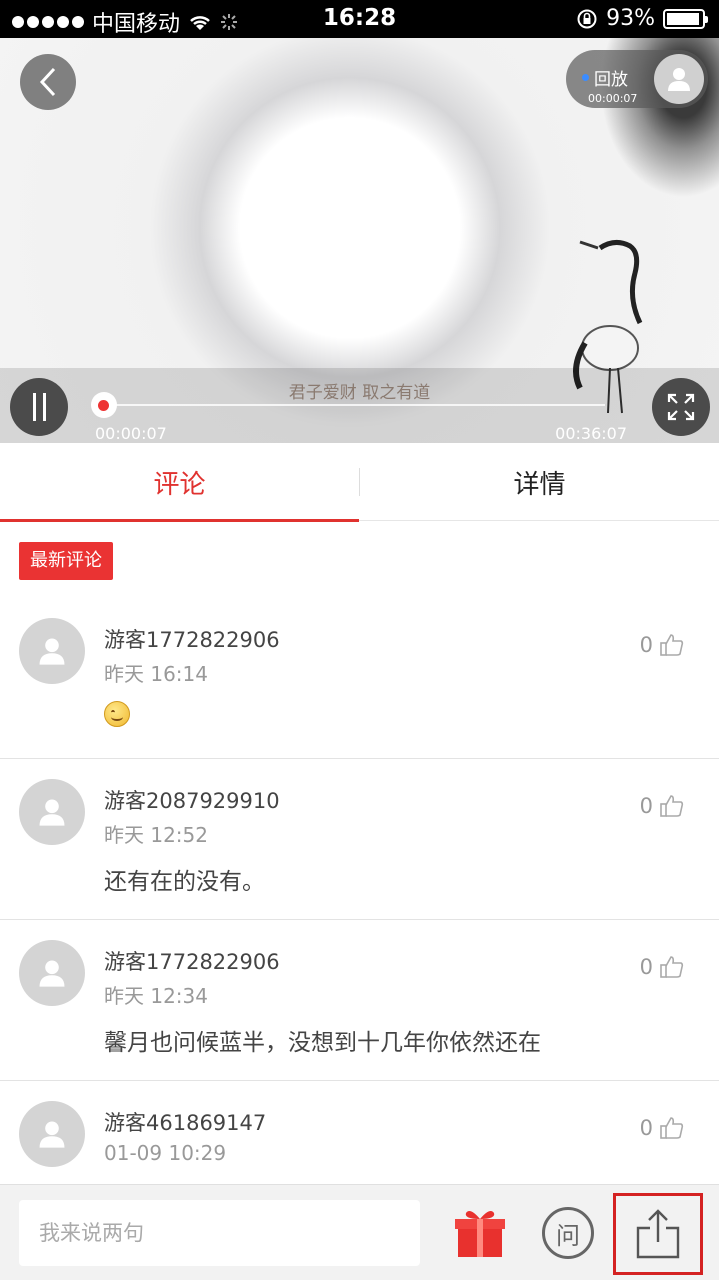 This screenshot has width=719, height=1280. I want to click on progress-bar, so click(352, 405).